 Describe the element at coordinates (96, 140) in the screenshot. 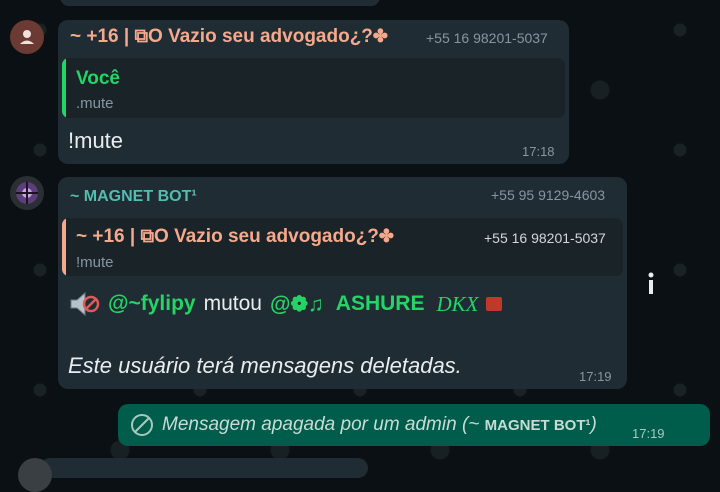

I see `message-text: !mute` at that location.